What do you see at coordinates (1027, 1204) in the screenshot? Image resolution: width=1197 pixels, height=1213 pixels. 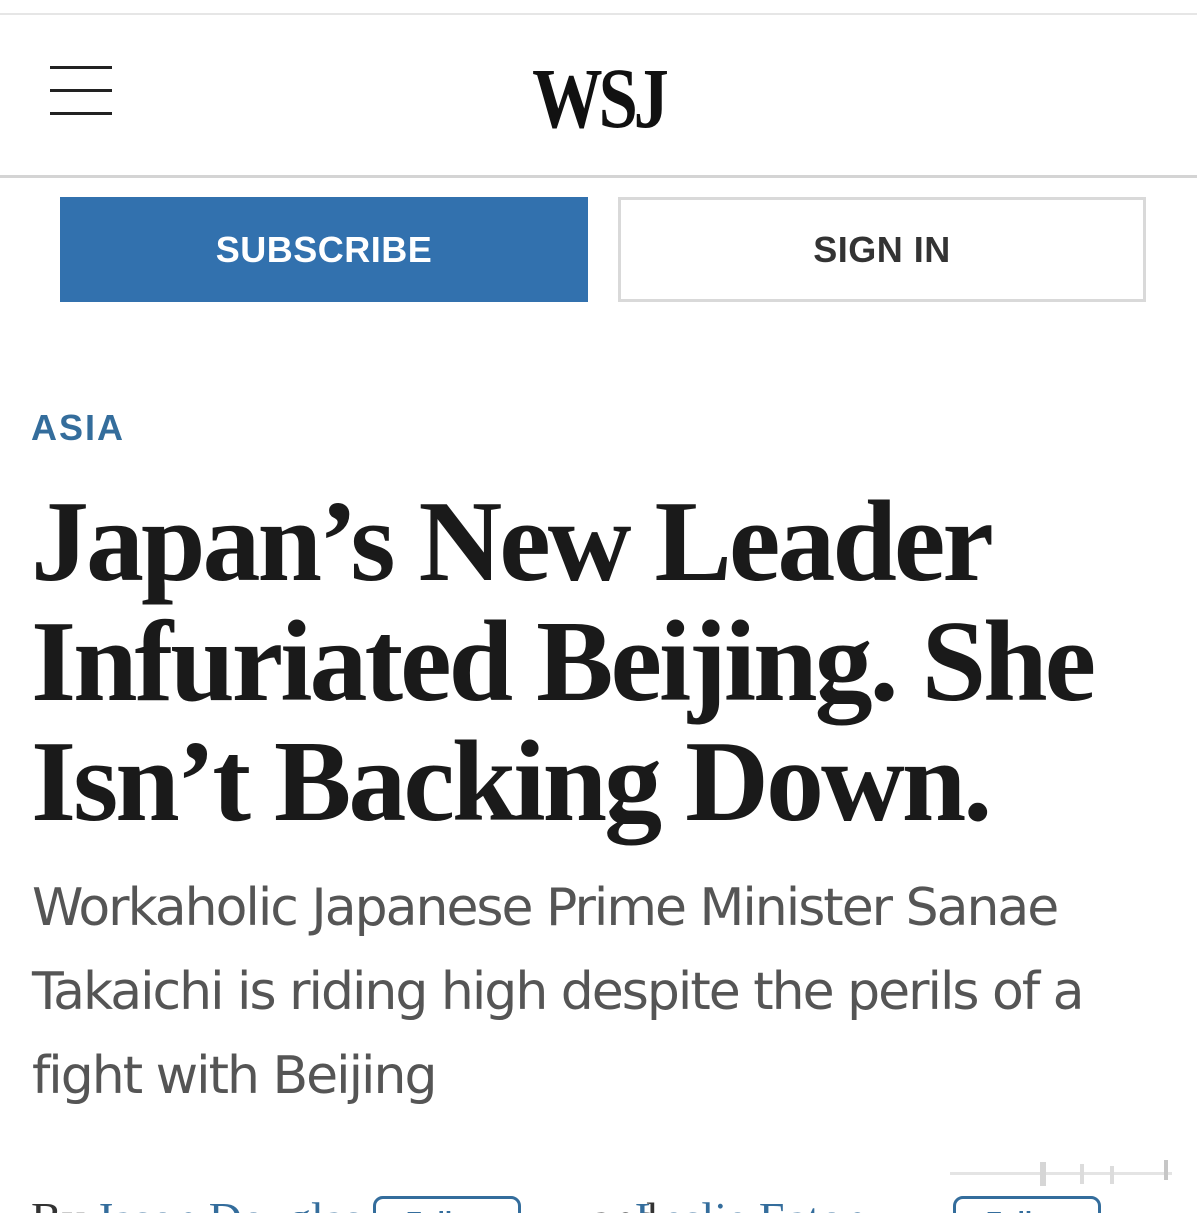 I see `follow-button-2: Follow` at bounding box center [1027, 1204].